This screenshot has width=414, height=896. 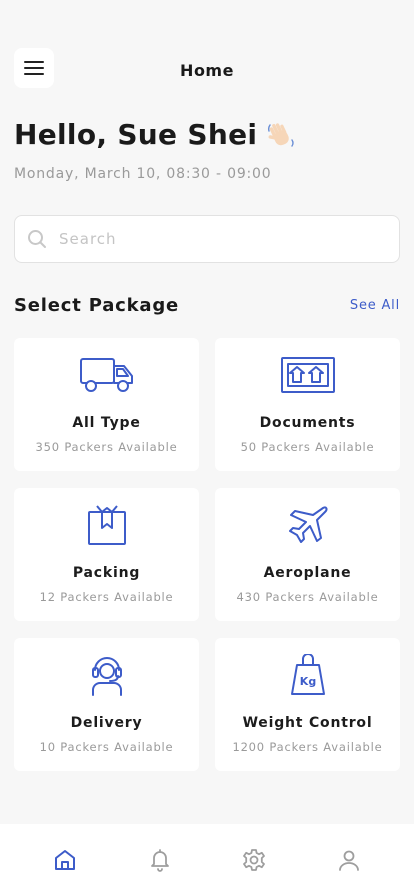 I want to click on schedule-date-time: Monday, March 10, 08:30 - 09:00, so click(x=143, y=174).